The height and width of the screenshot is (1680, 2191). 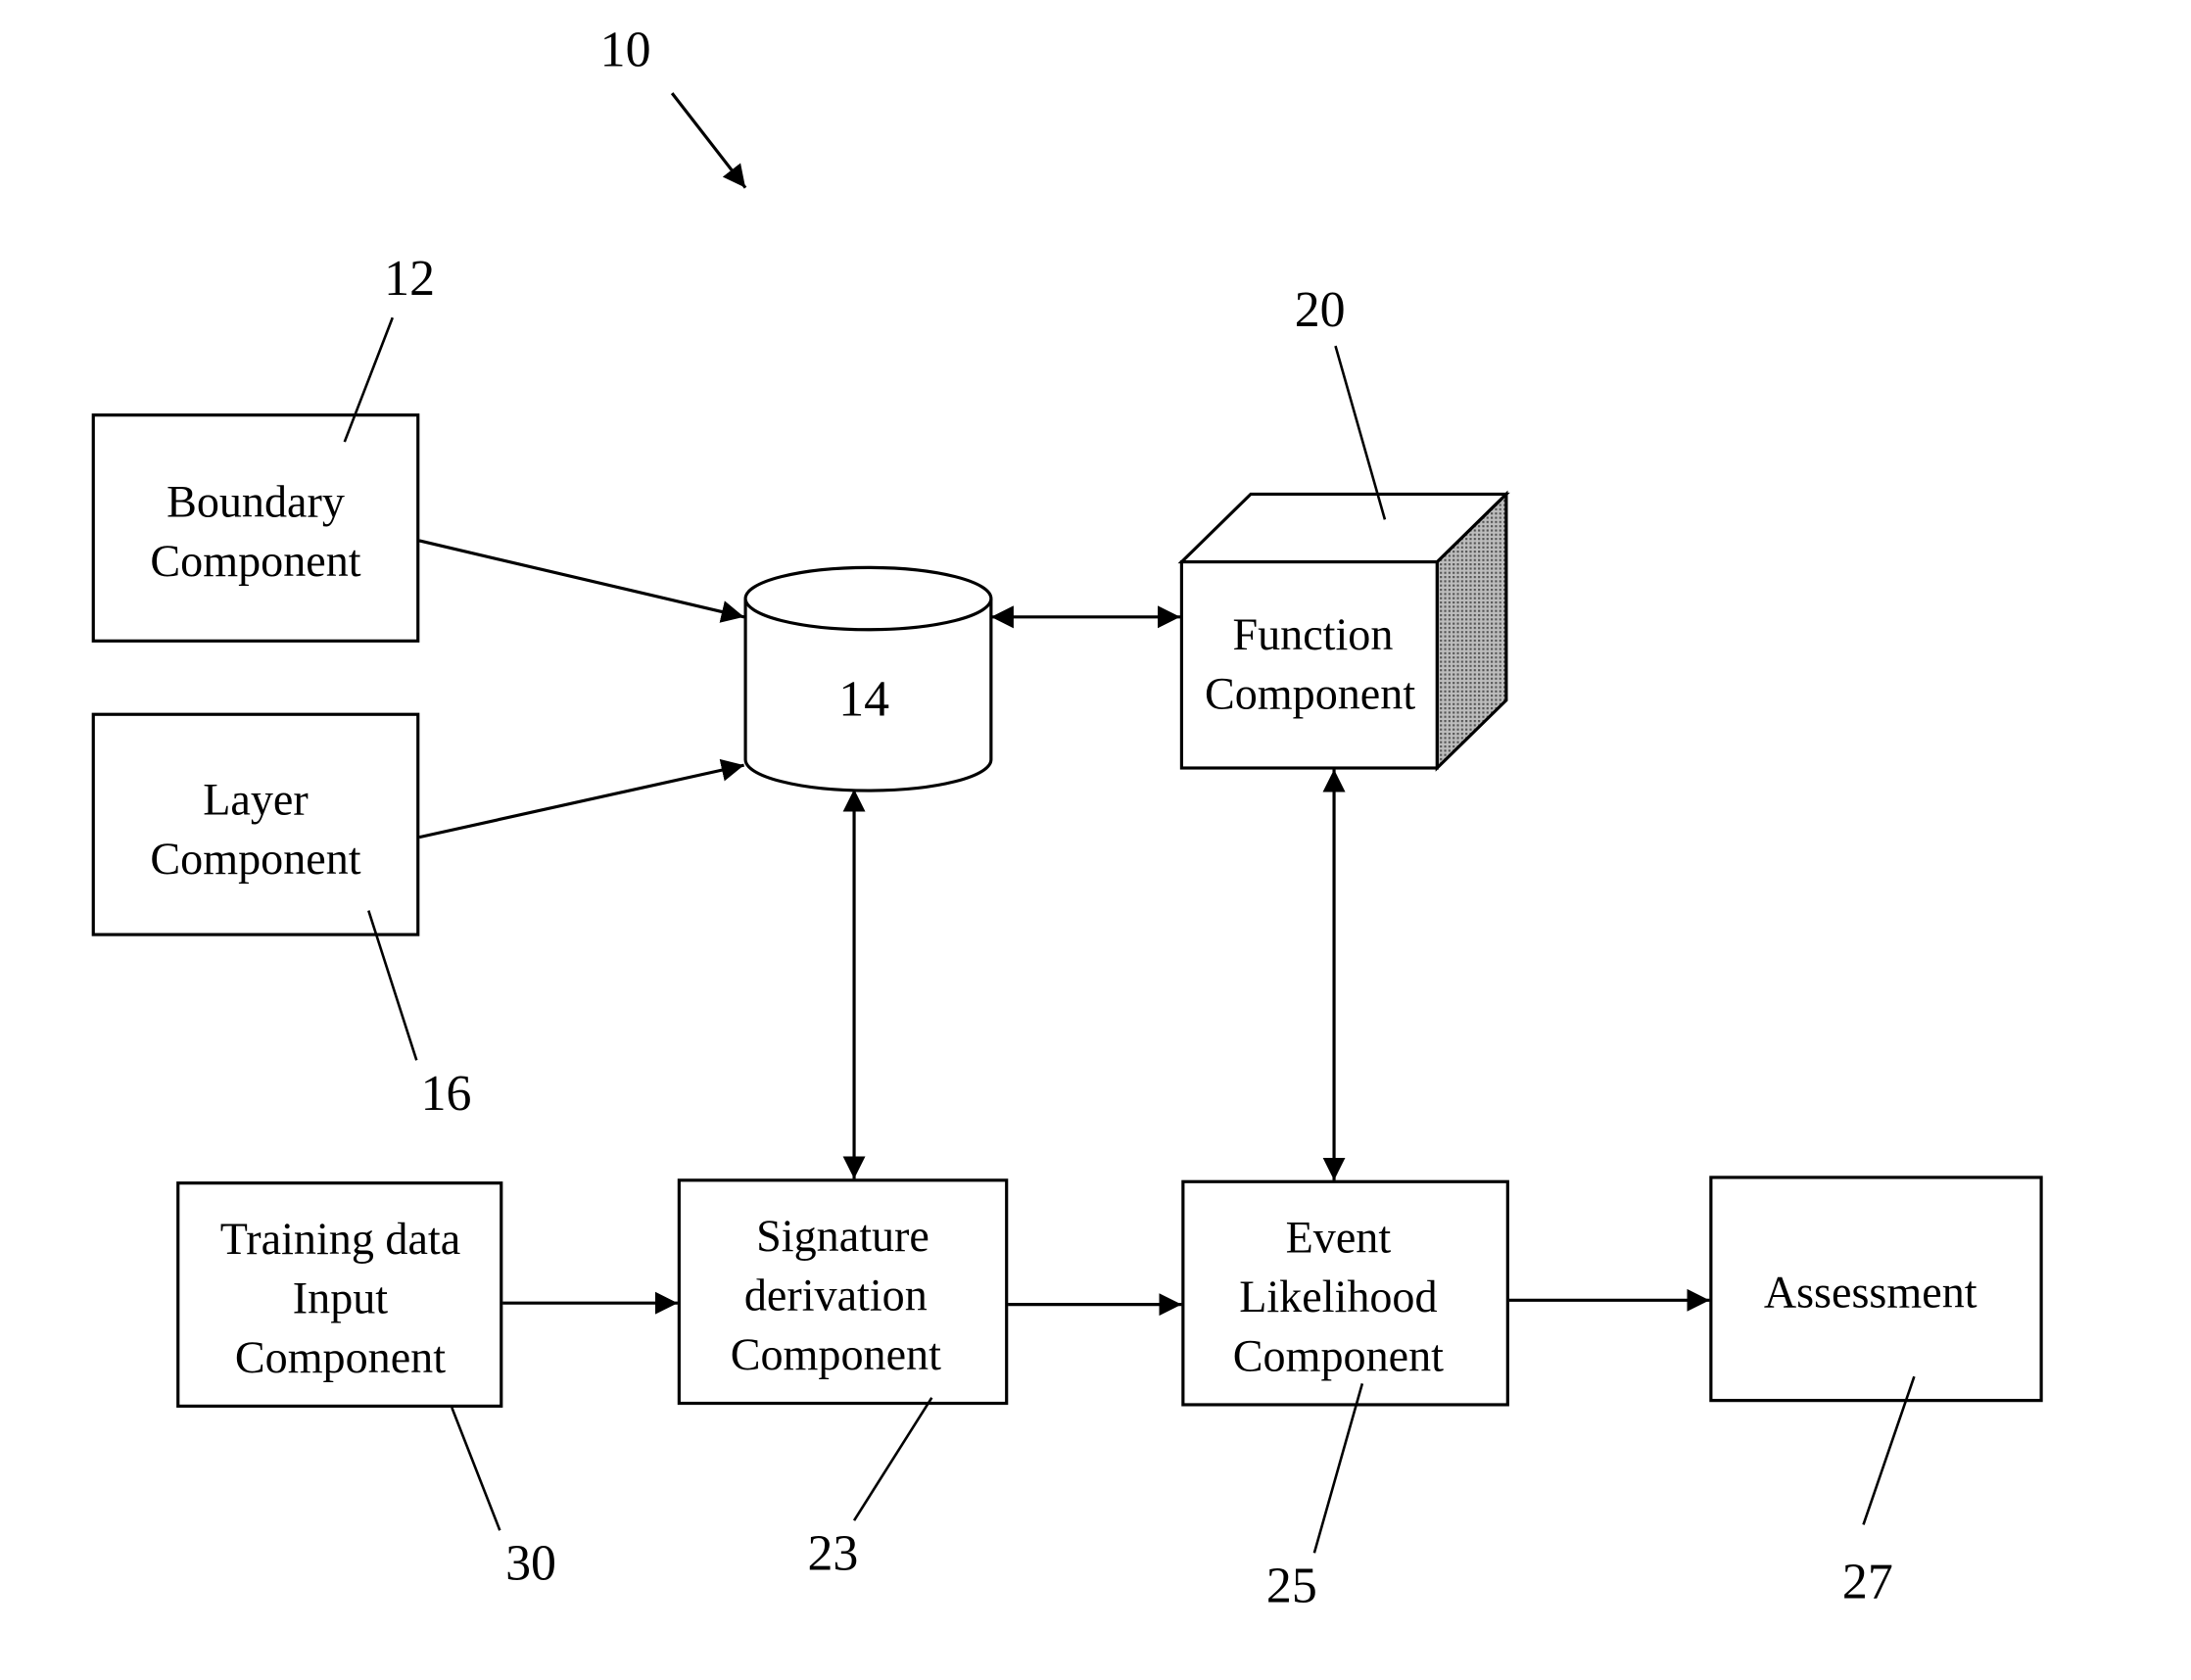 I want to click on training-data-input-component: Training data Input Component, so click(x=339, y=1294).